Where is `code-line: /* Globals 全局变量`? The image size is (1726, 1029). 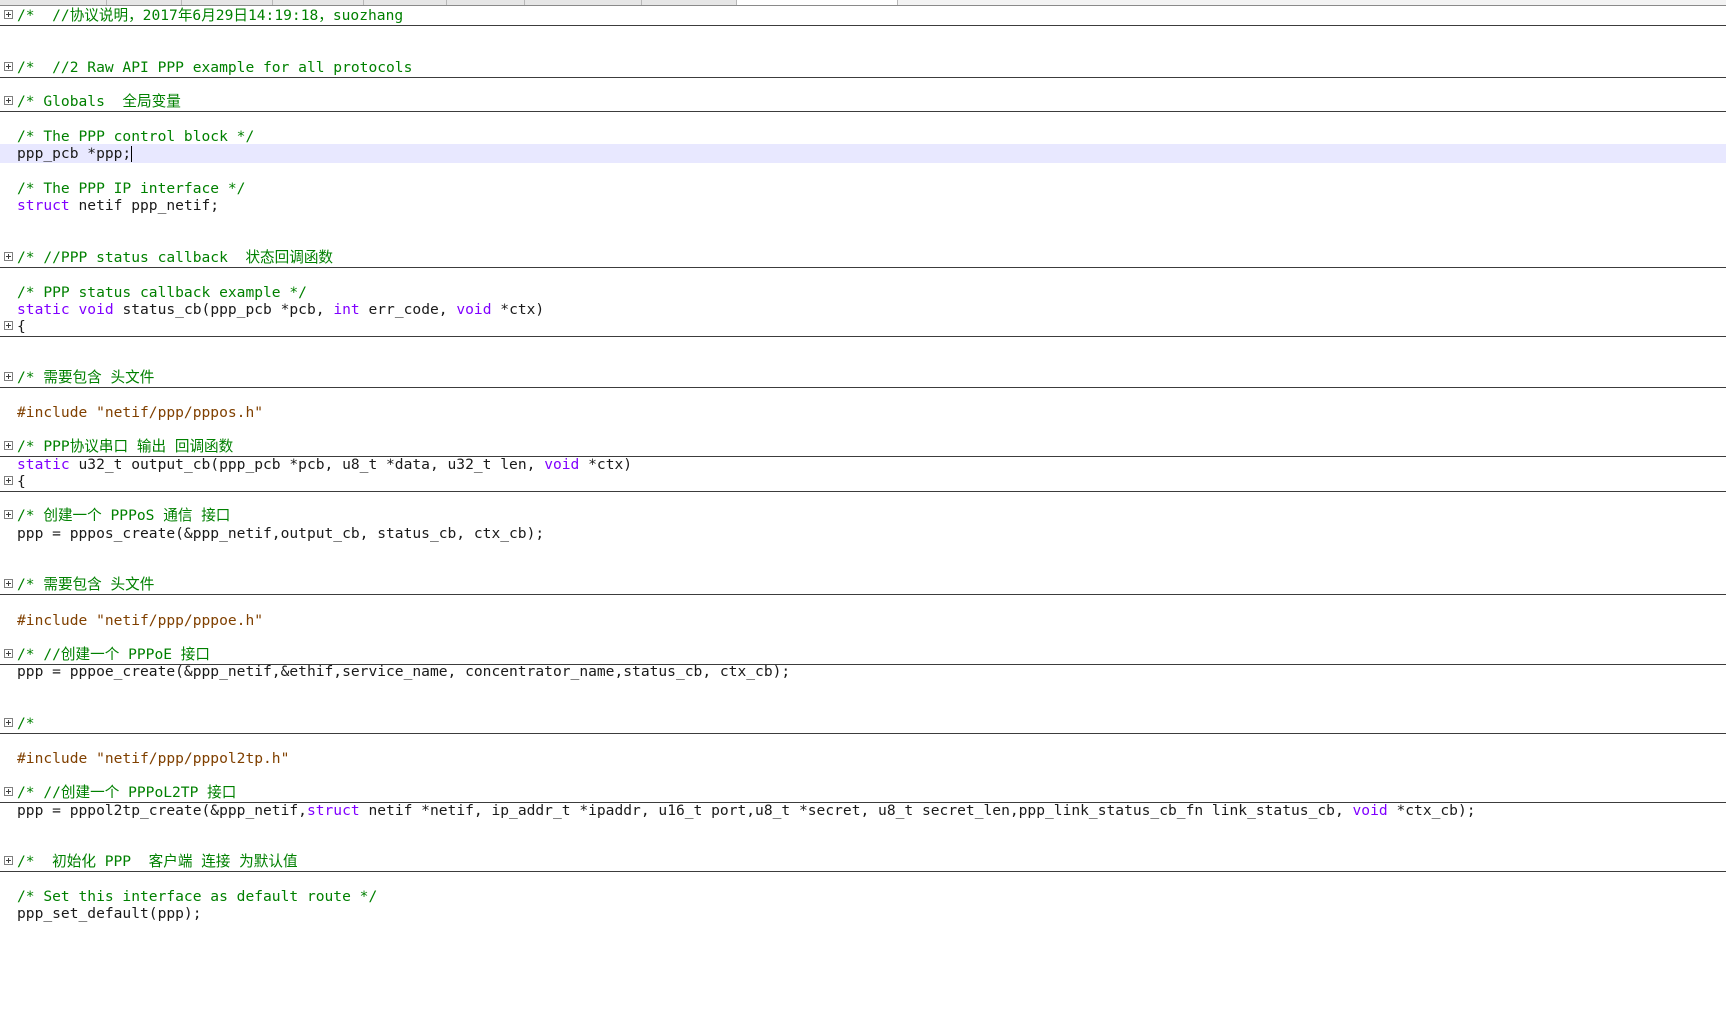
code-line: /* Globals 全局变量 is located at coordinates (863, 102).